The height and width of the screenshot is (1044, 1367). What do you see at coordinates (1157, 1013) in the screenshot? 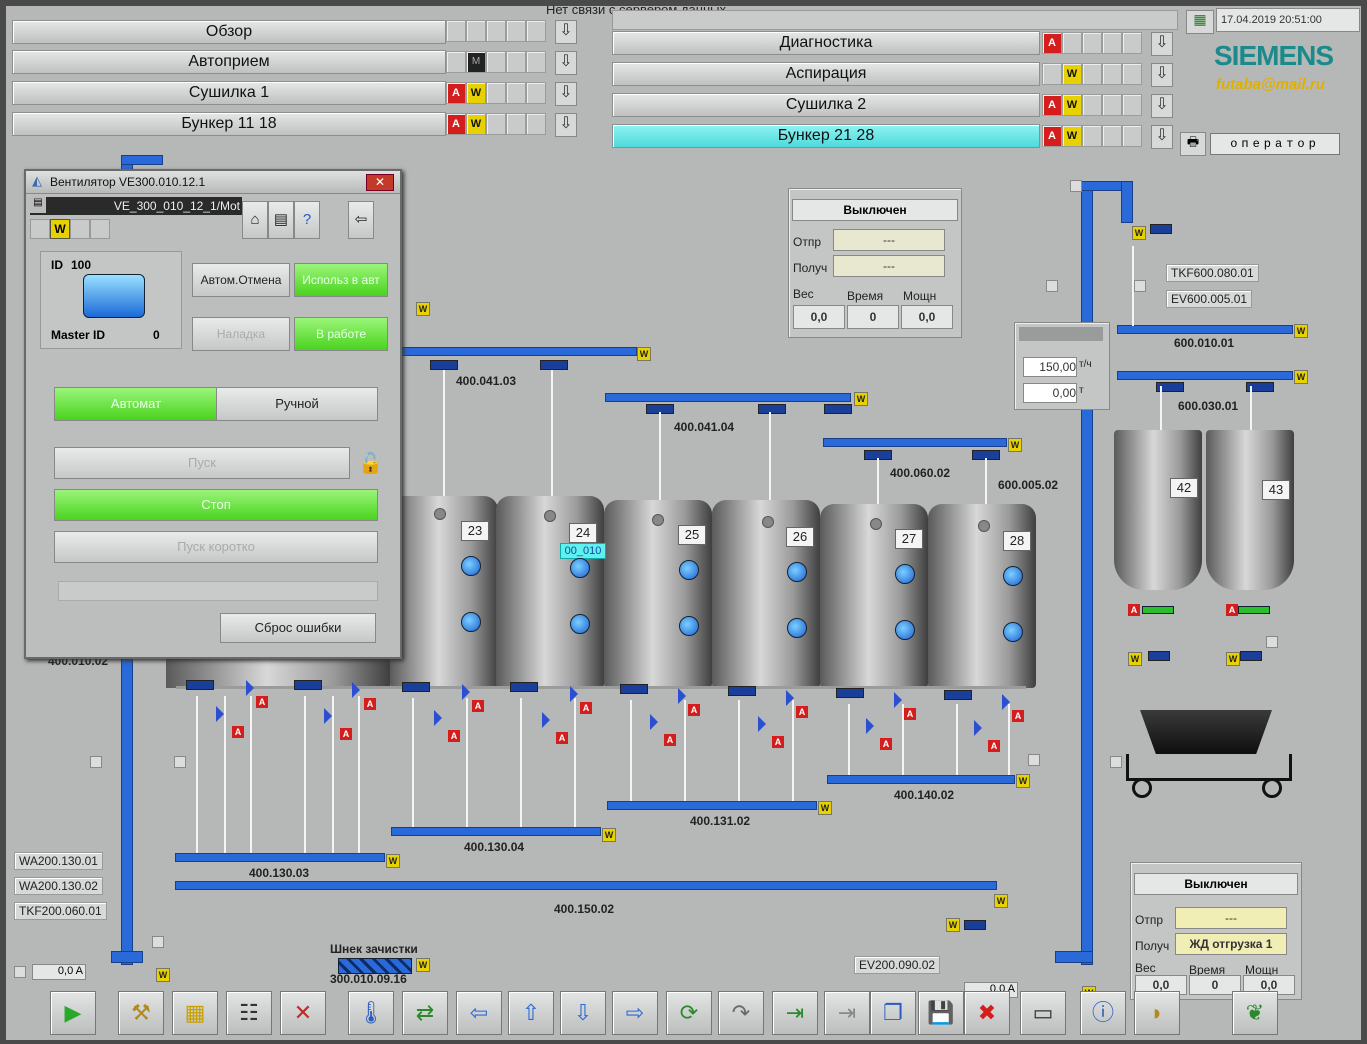
I see `sound-icon: ◗` at bounding box center [1157, 1013].